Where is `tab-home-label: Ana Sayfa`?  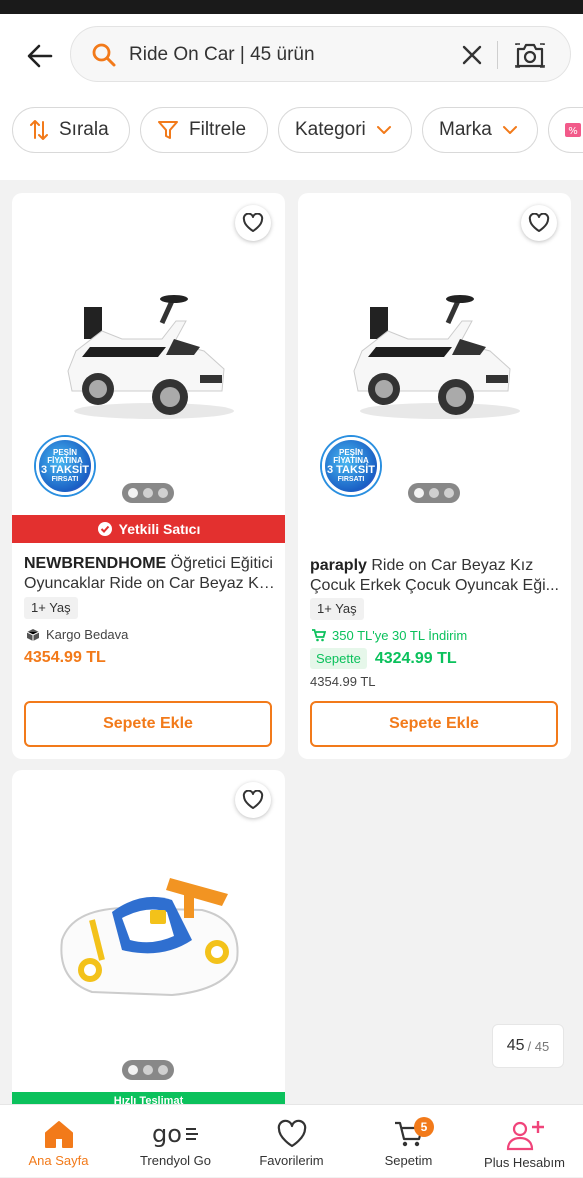
tab-home-label: Ana Sayfa is located at coordinates (58, 1160).